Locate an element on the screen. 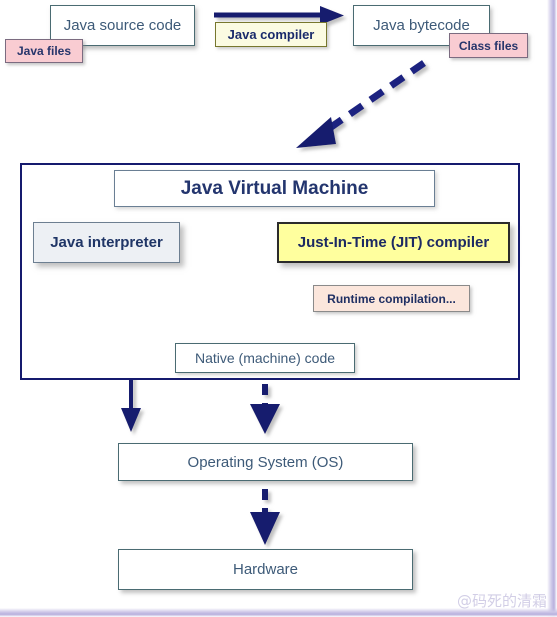 The width and height of the screenshot is (557, 617). jvm-title-box: Java Virtual Machine is located at coordinates (274, 188).